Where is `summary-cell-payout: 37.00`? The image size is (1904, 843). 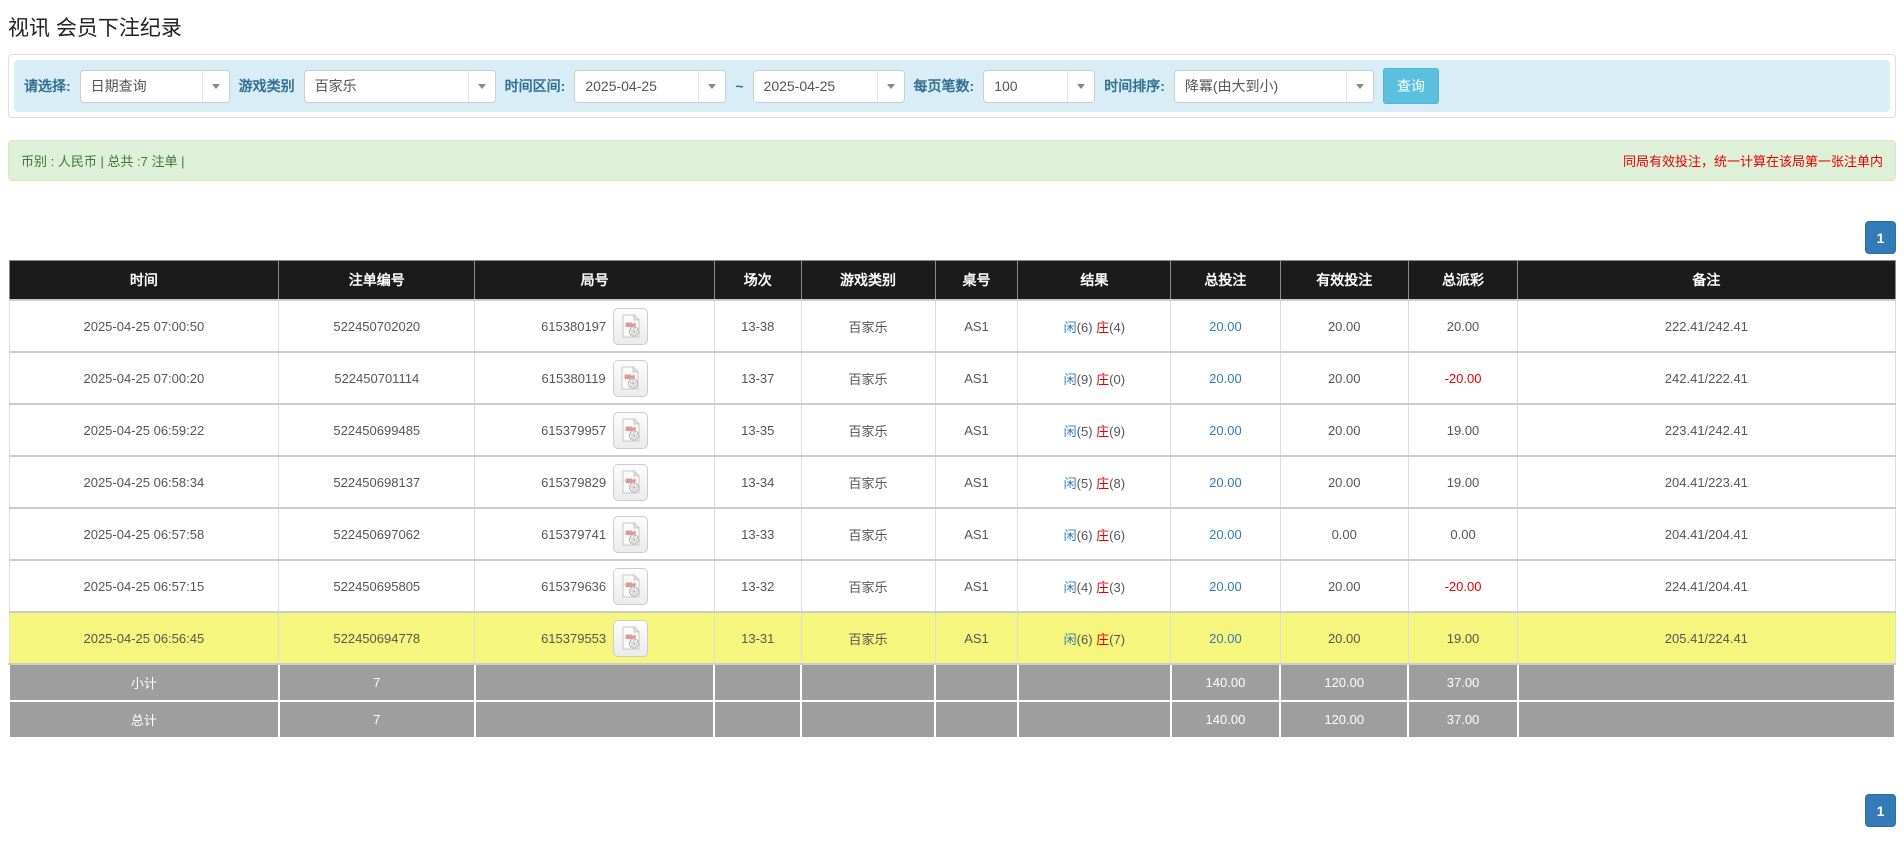 summary-cell-payout: 37.00 is located at coordinates (1463, 682).